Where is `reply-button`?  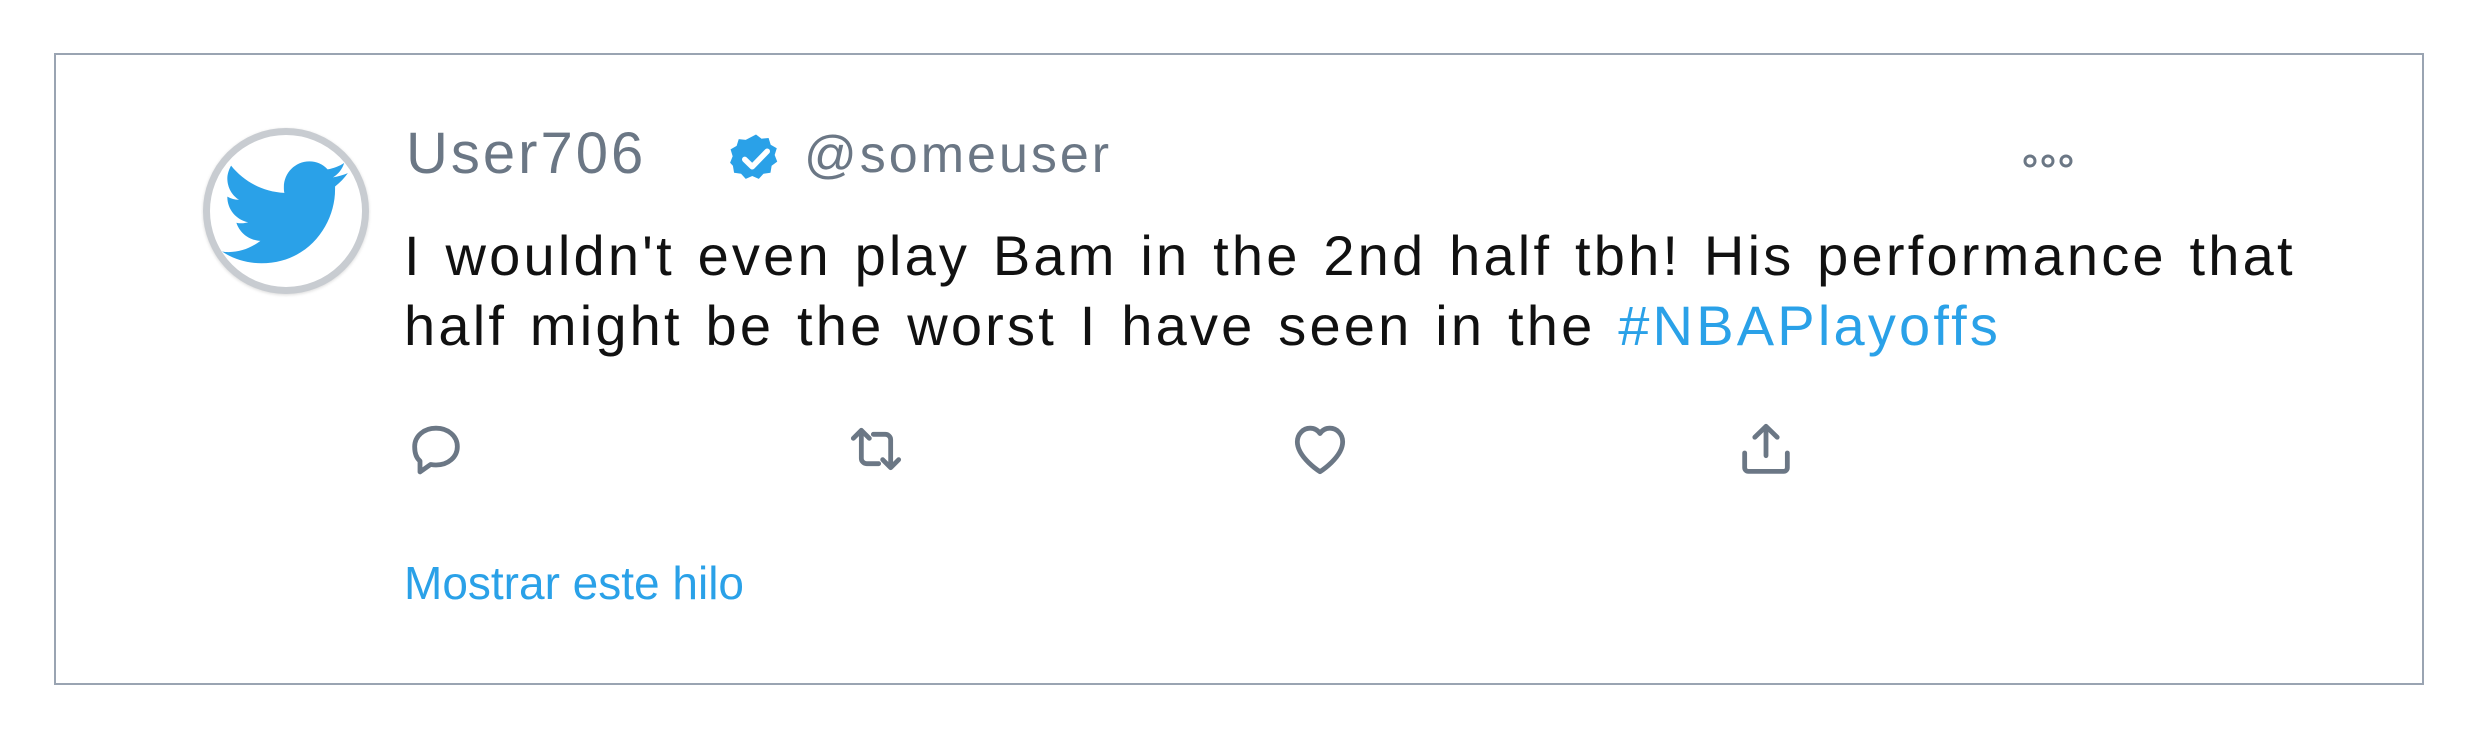 reply-button is located at coordinates (436, 449).